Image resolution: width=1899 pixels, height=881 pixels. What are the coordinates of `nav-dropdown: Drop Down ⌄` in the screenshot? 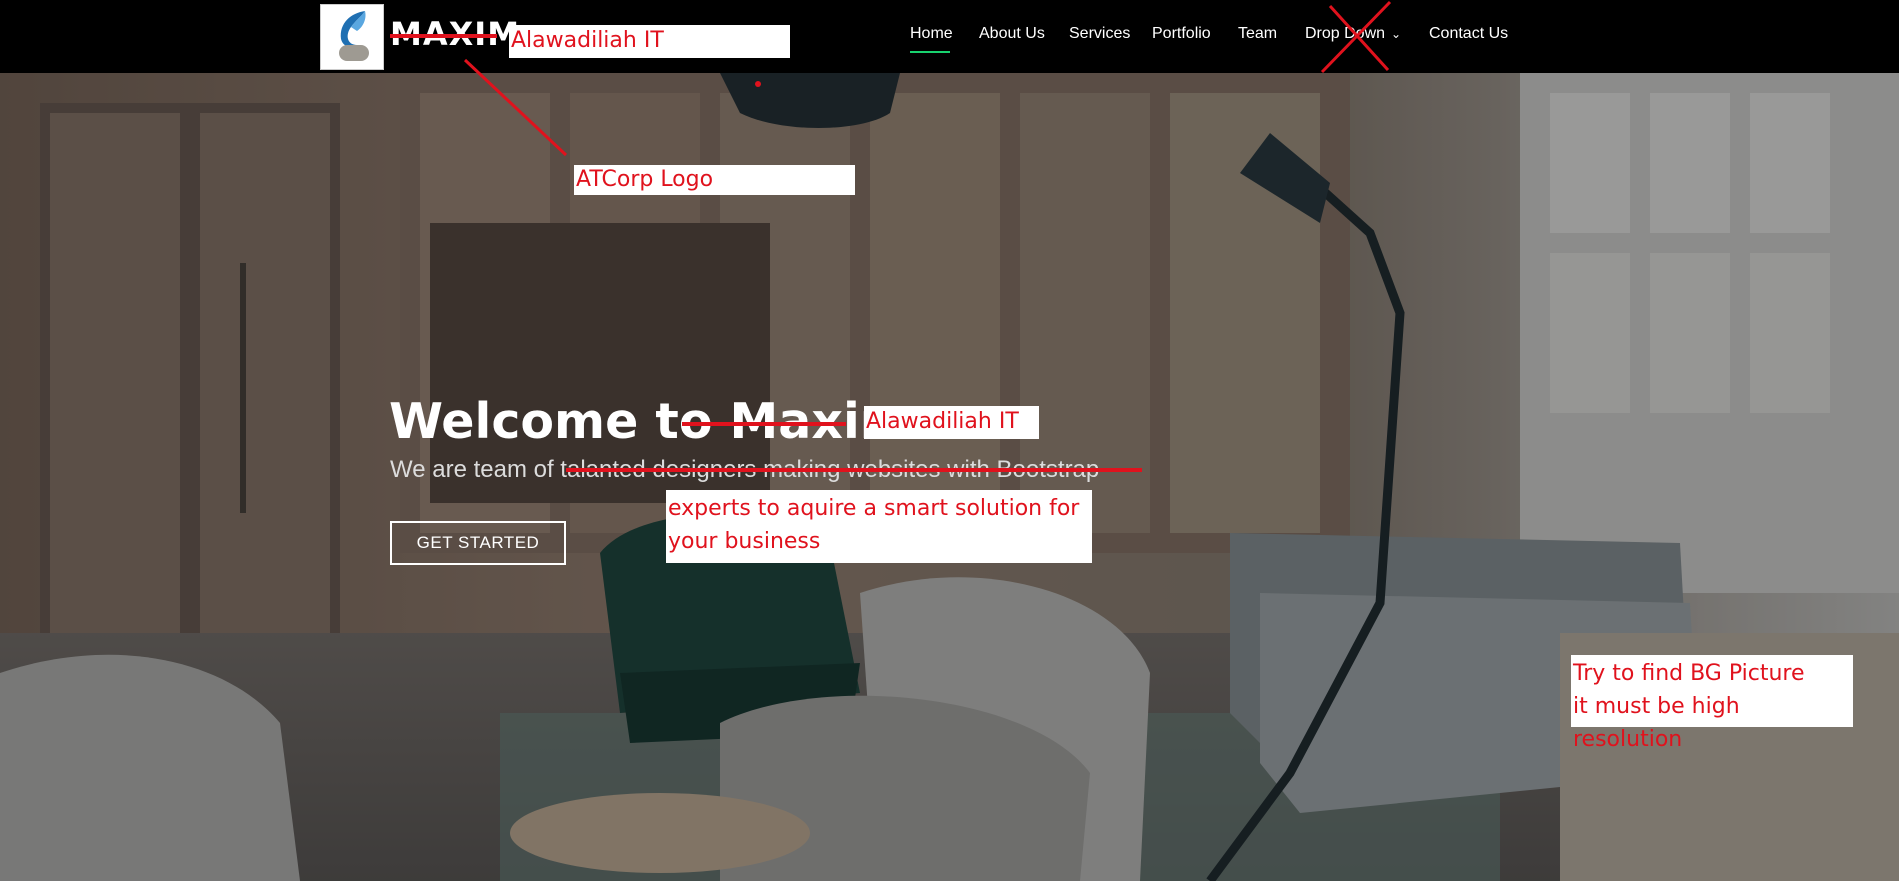 It's located at (1353, 34).